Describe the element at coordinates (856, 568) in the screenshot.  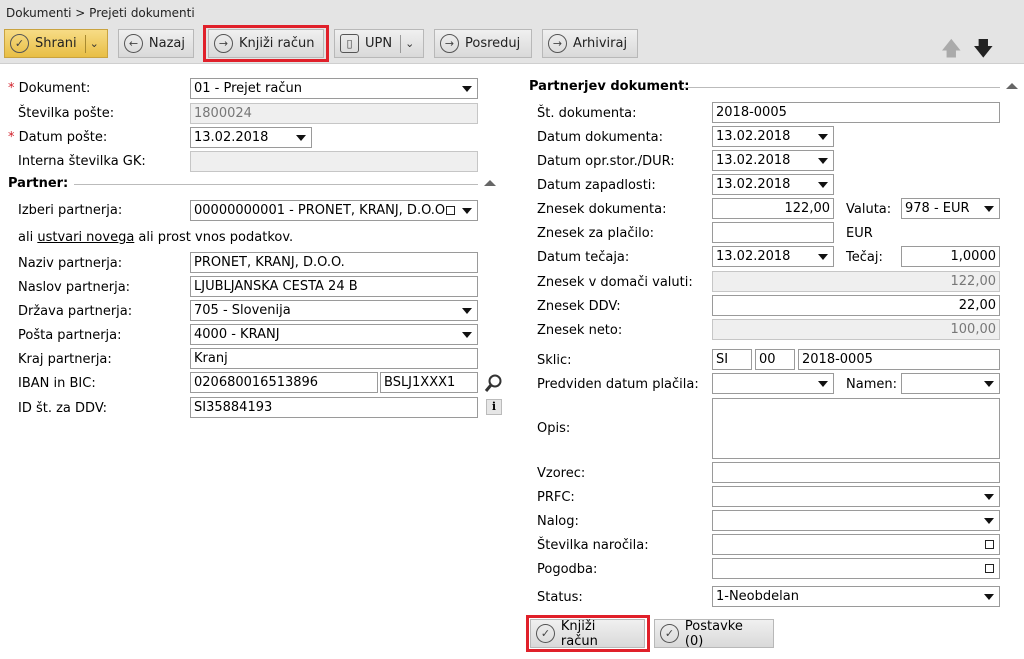
I see `pogodba-field` at that location.